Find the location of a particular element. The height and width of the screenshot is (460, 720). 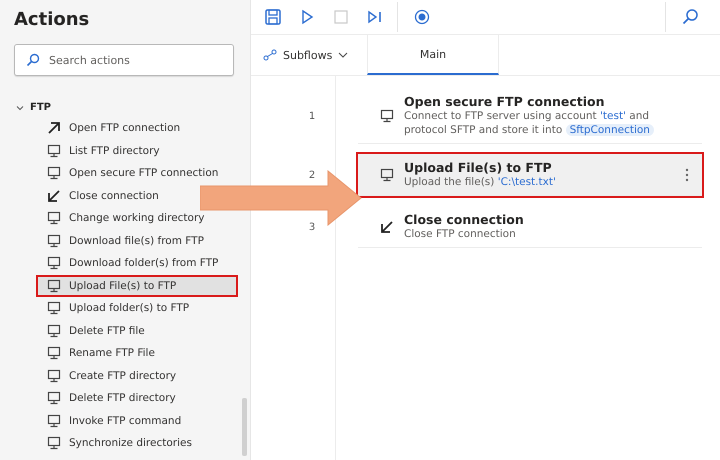

save-button is located at coordinates (273, 17).